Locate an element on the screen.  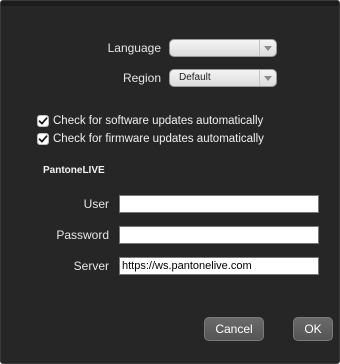
software-update-checkbox is located at coordinates (43, 121).